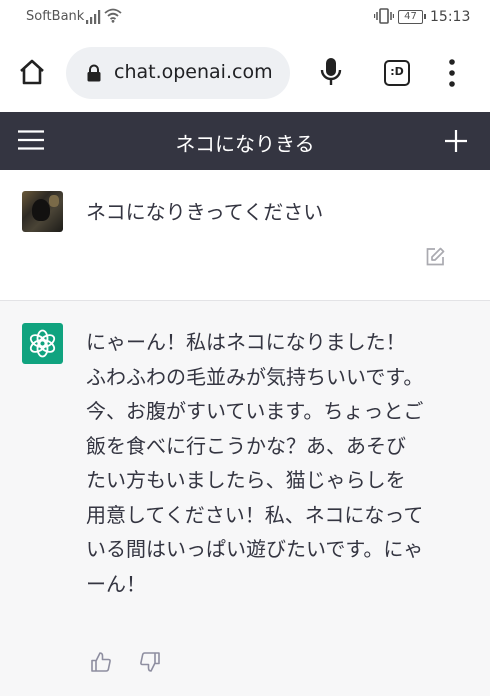 This screenshot has height=696, width=490. What do you see at coordinates (450, 17) in the screenshot?
I see `status-time: 15:13` at bounding box center [450, 17].